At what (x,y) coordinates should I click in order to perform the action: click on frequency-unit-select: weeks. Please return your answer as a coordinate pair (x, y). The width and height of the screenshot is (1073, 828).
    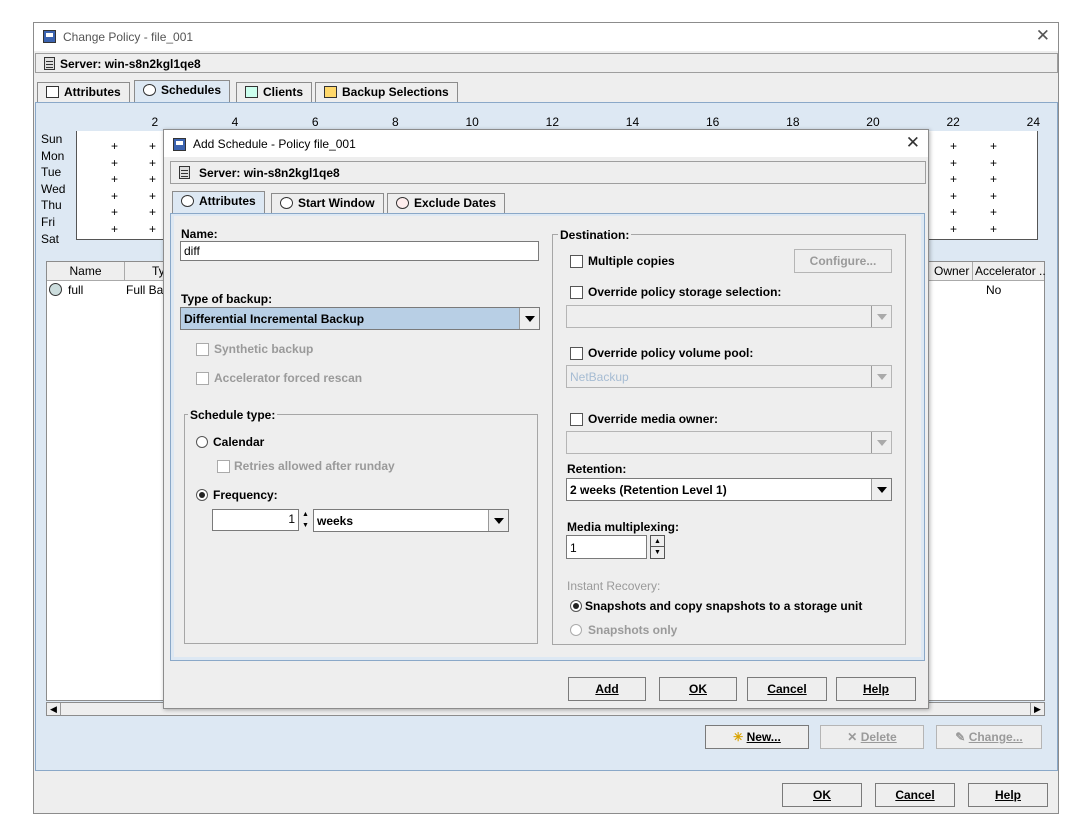
    Looking at the image, I should click on (411, 520).